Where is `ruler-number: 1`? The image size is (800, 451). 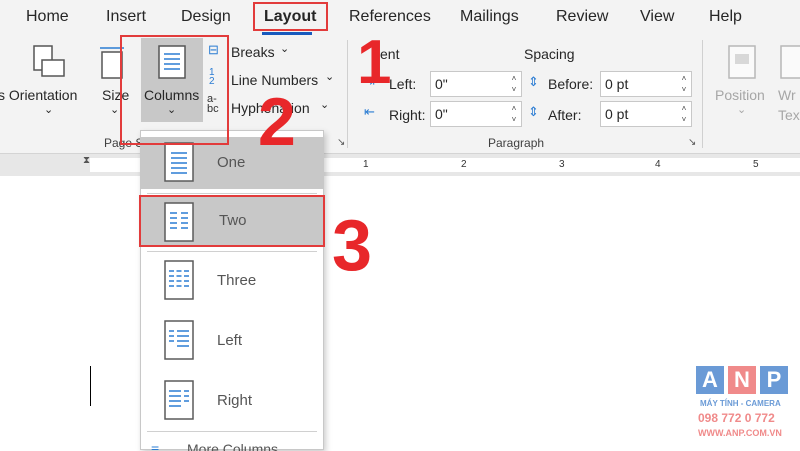
ruler-number: 1 is located at coordinates (366, 164).